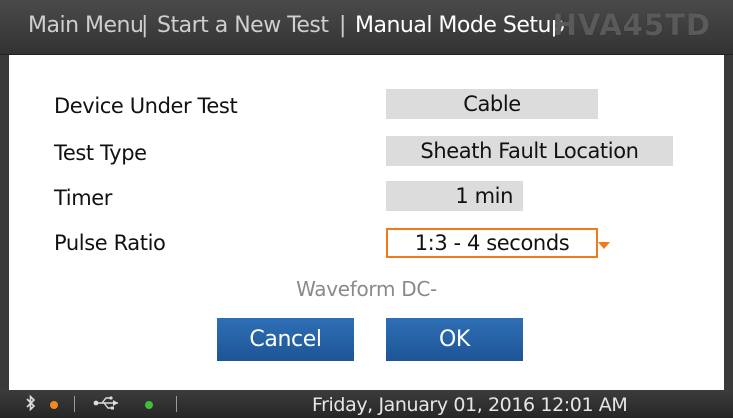  What do you see at coordinates (454, 339) in the screenshot?
I see `ok-button: OK` at bounding box center [454, 339].